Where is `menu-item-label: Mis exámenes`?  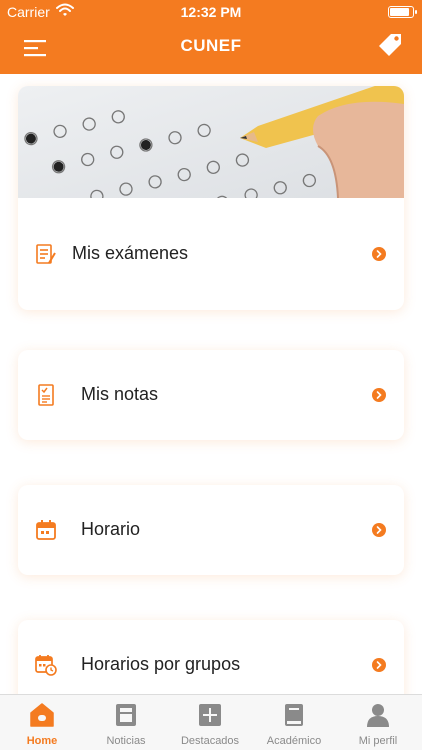 menu-item-label: Mis exámenes is located at coordinates (130, 253).